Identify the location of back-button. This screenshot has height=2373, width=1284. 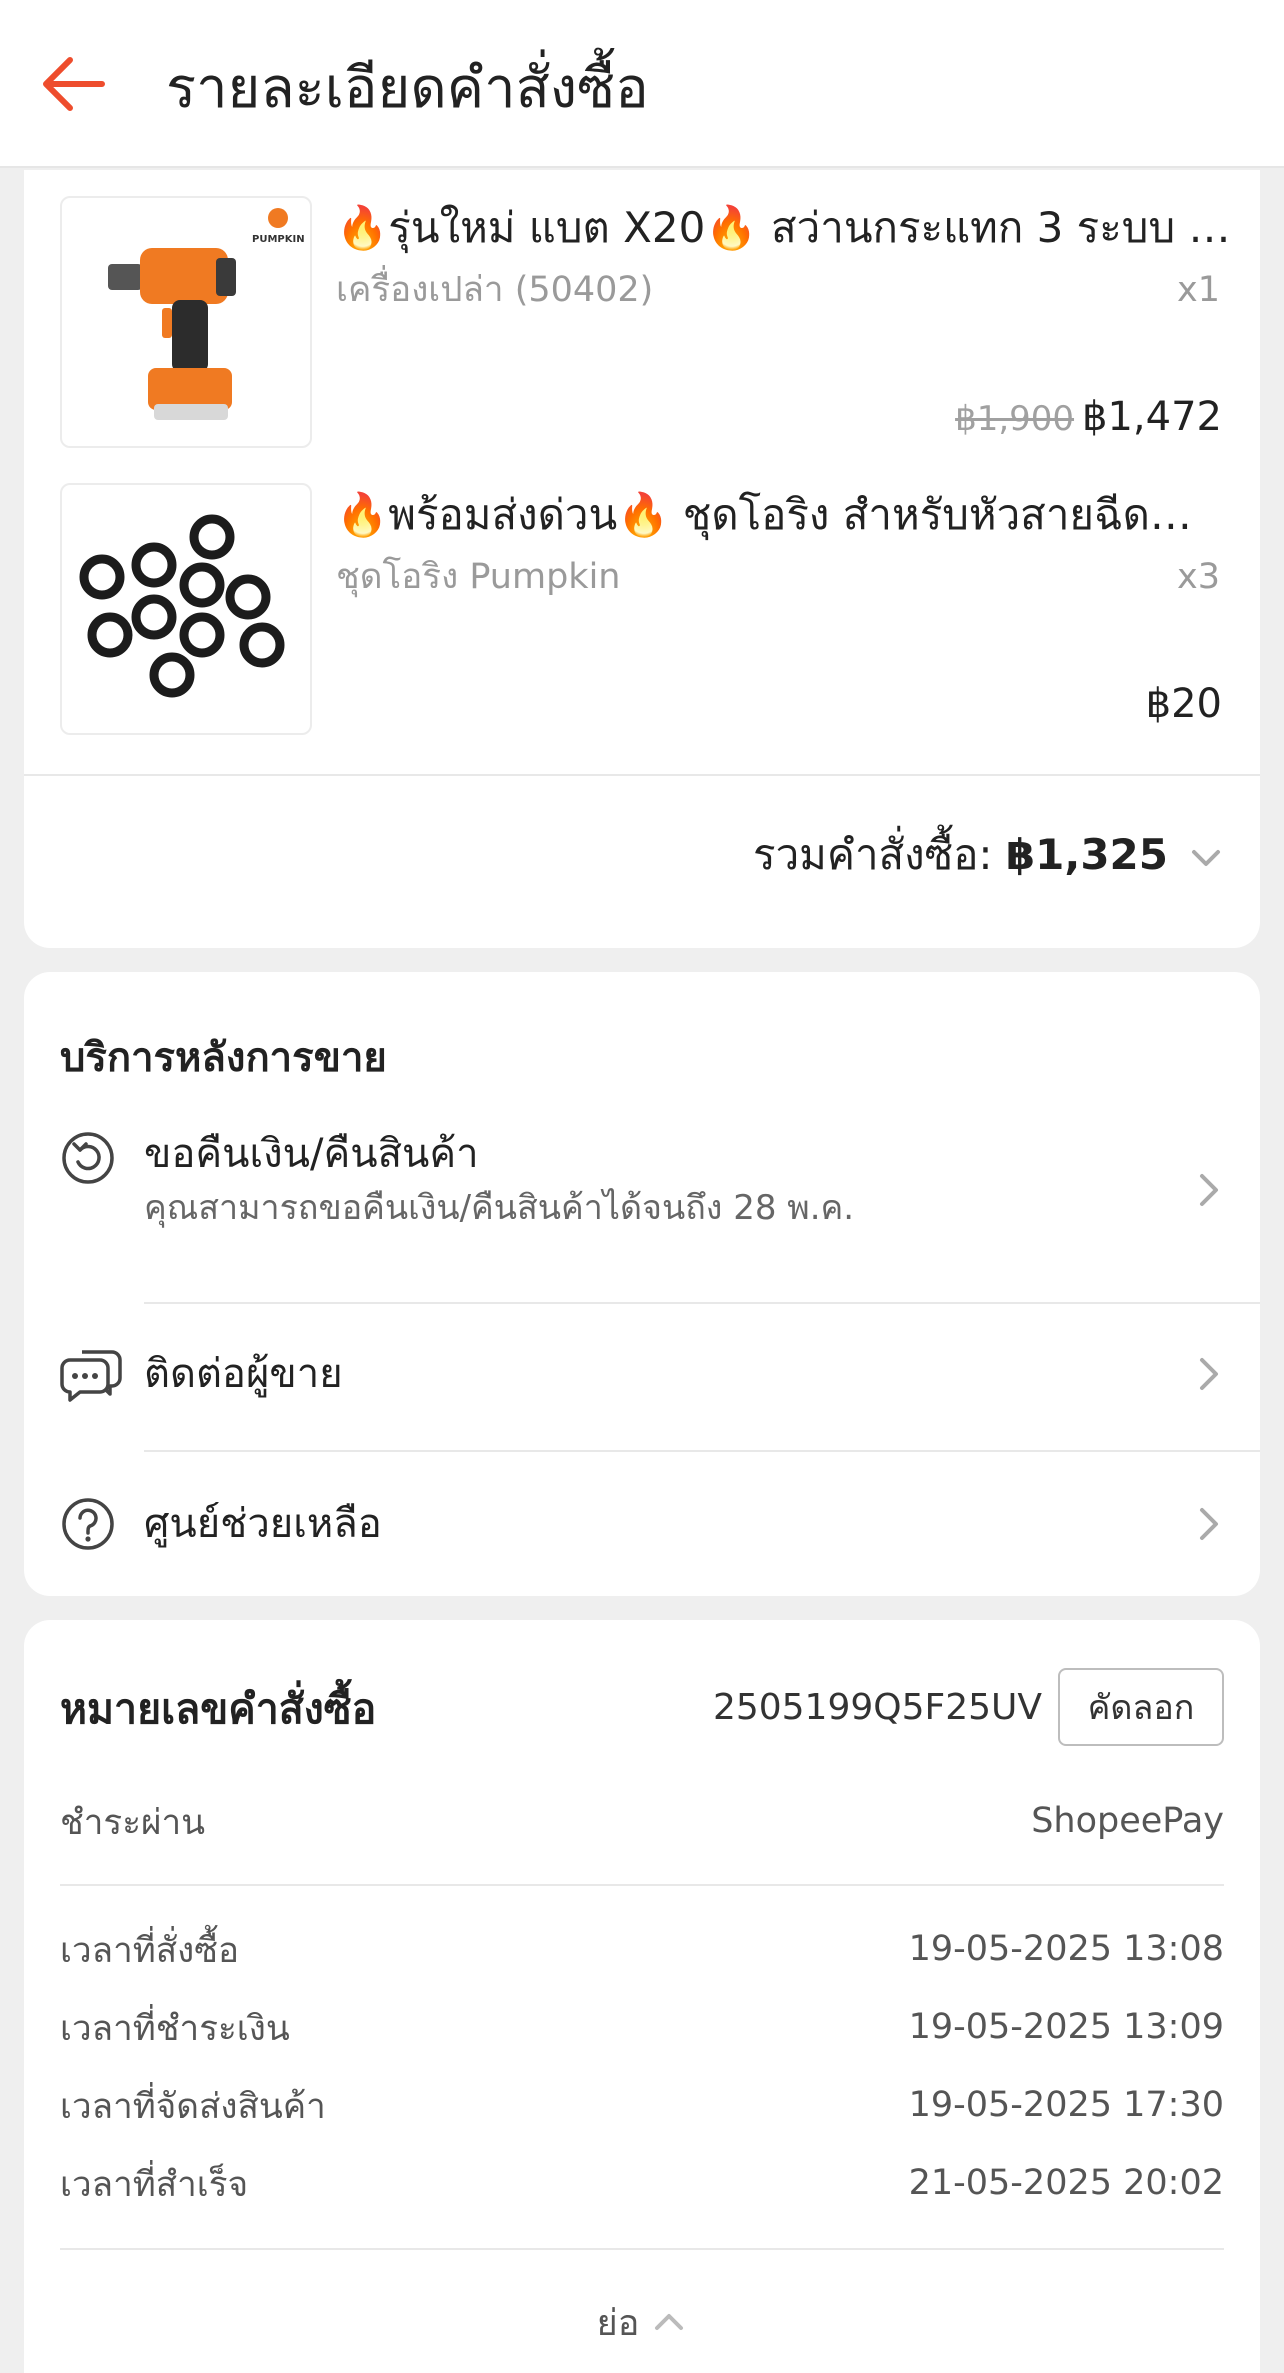
(74, 84).